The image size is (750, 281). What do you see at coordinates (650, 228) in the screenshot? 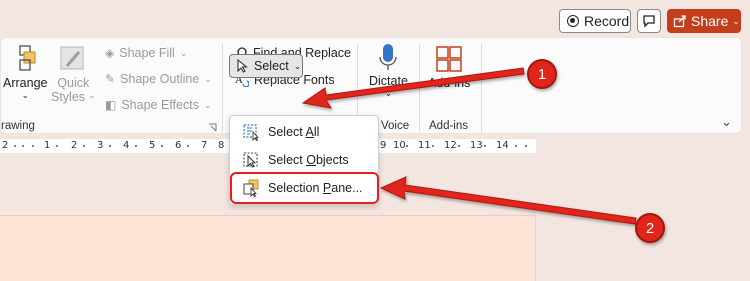
I see `callout-badge-2: 2` at bounding box center [650, 228].